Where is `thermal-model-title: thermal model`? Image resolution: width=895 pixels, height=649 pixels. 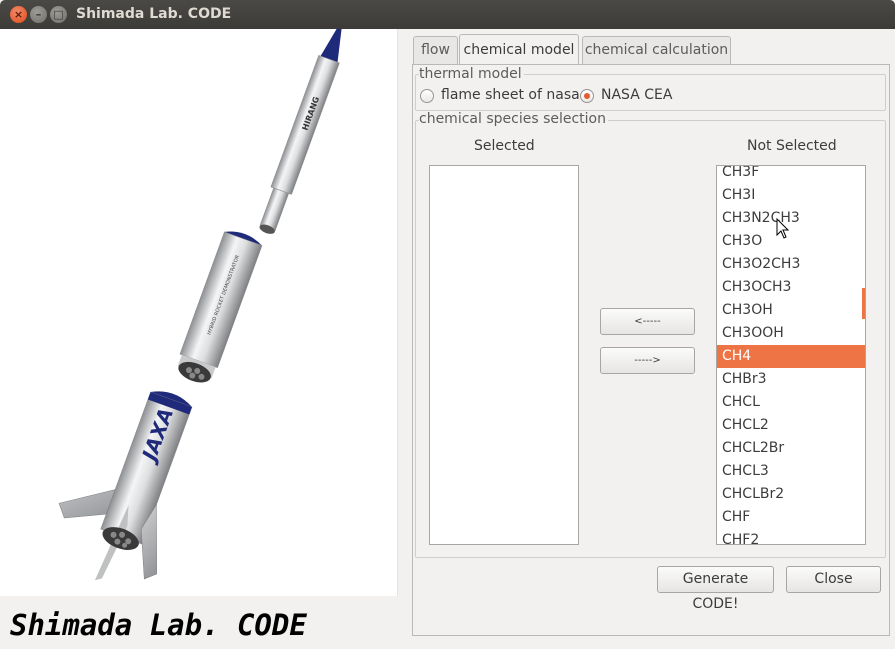
thermal-model-title: thermal model is located at coordinates (471, 74).